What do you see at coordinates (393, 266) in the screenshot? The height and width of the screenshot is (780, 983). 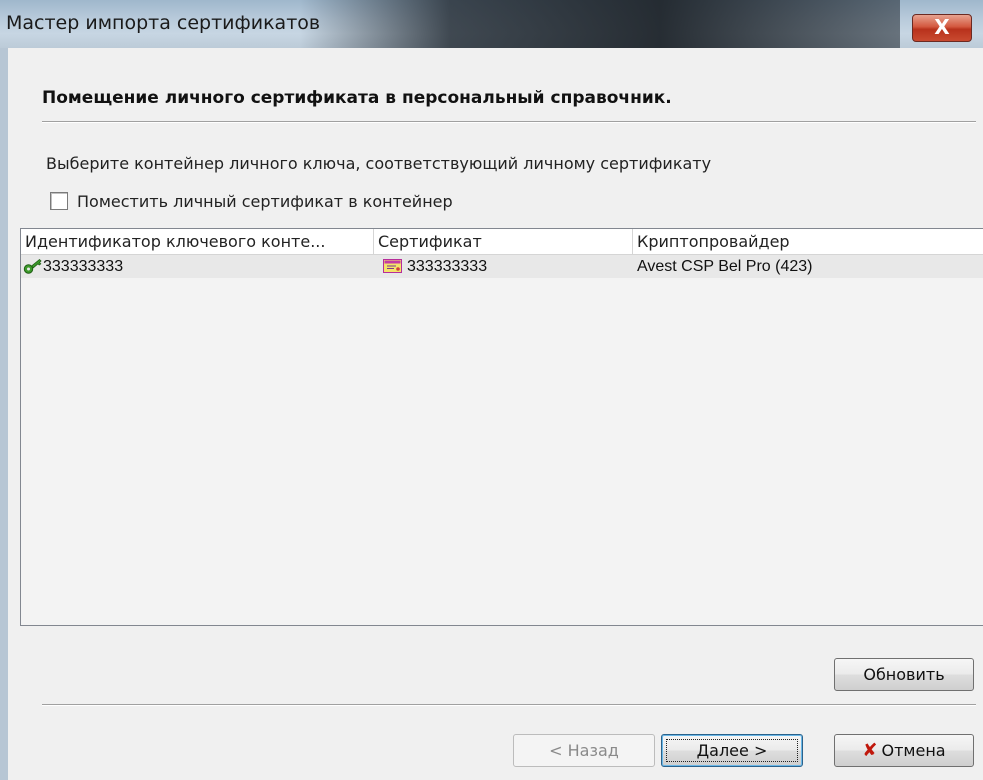 I see `certificate-icon` at bounding box center [393, 266].